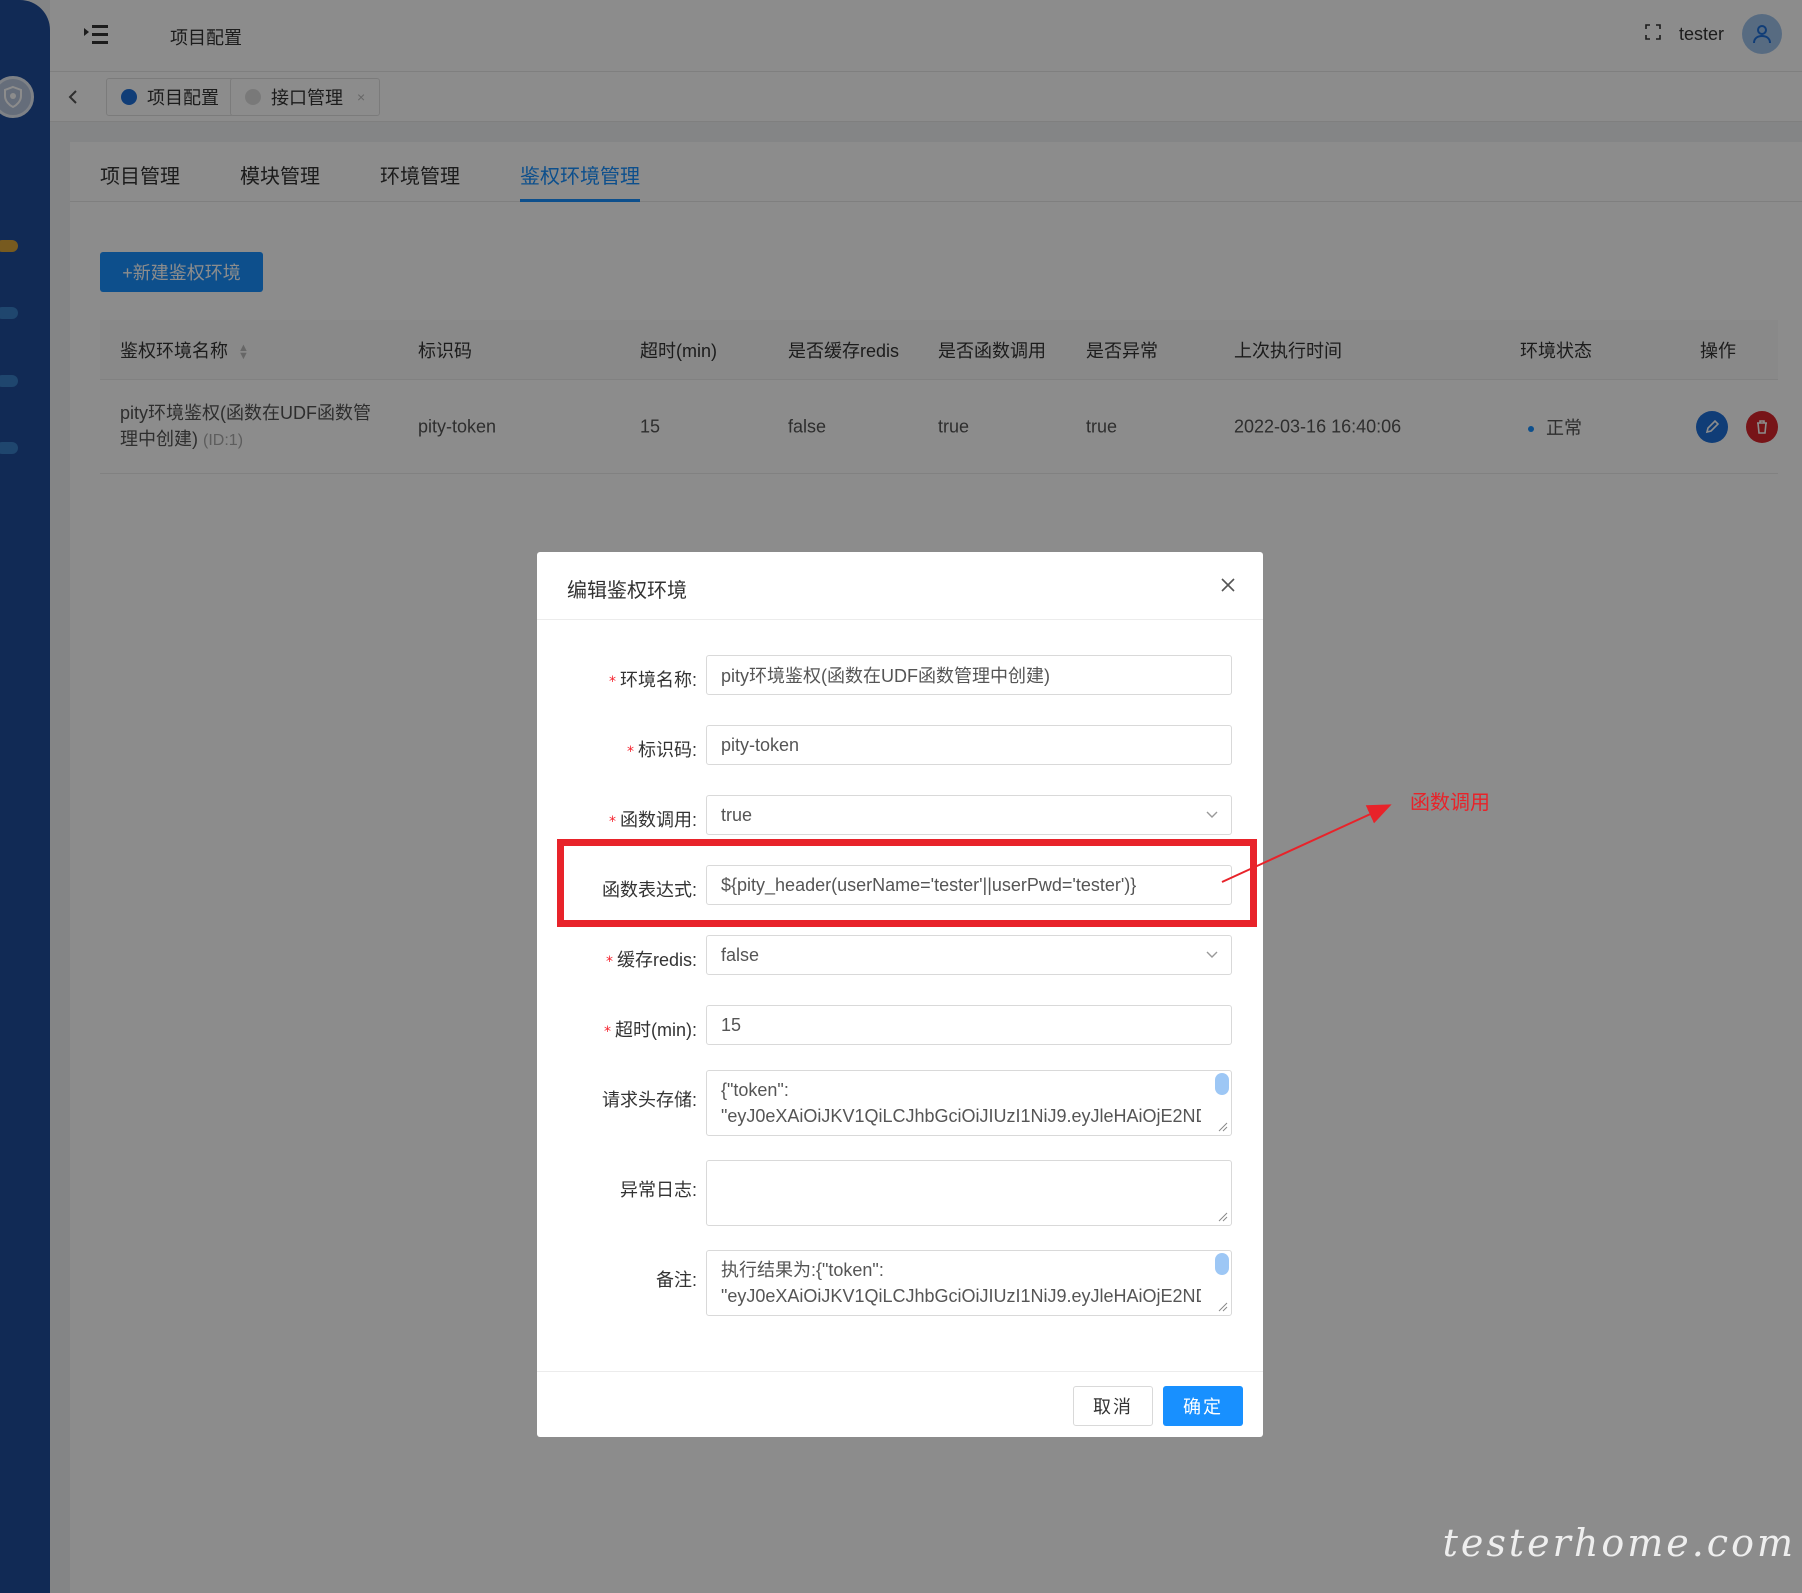 This screenshot has width=1802, height=1593. Describe the element at coordinates (627, 591) in the screenshot. I see `modal-title: 编辑鉴权环境` at that location.